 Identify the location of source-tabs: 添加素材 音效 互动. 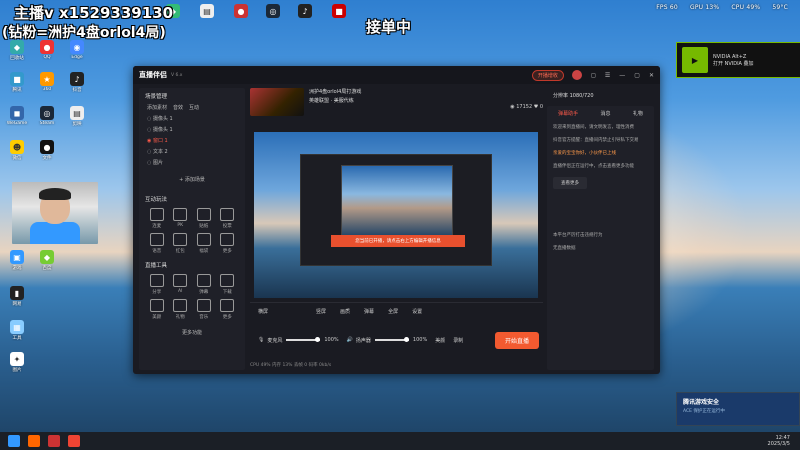
(192, 107).